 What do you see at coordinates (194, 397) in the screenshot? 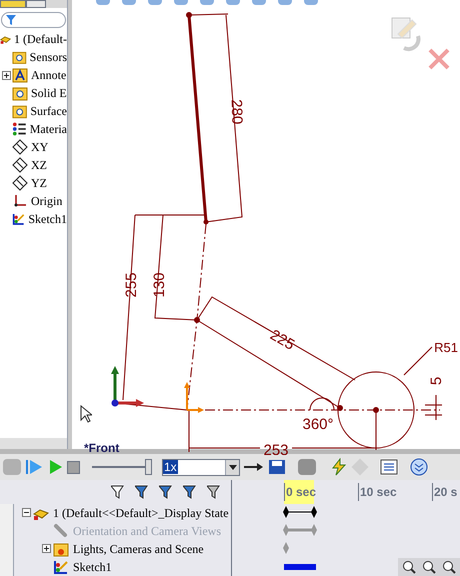
I see `sketch-origin-icon` at bounding box center [194, 397].